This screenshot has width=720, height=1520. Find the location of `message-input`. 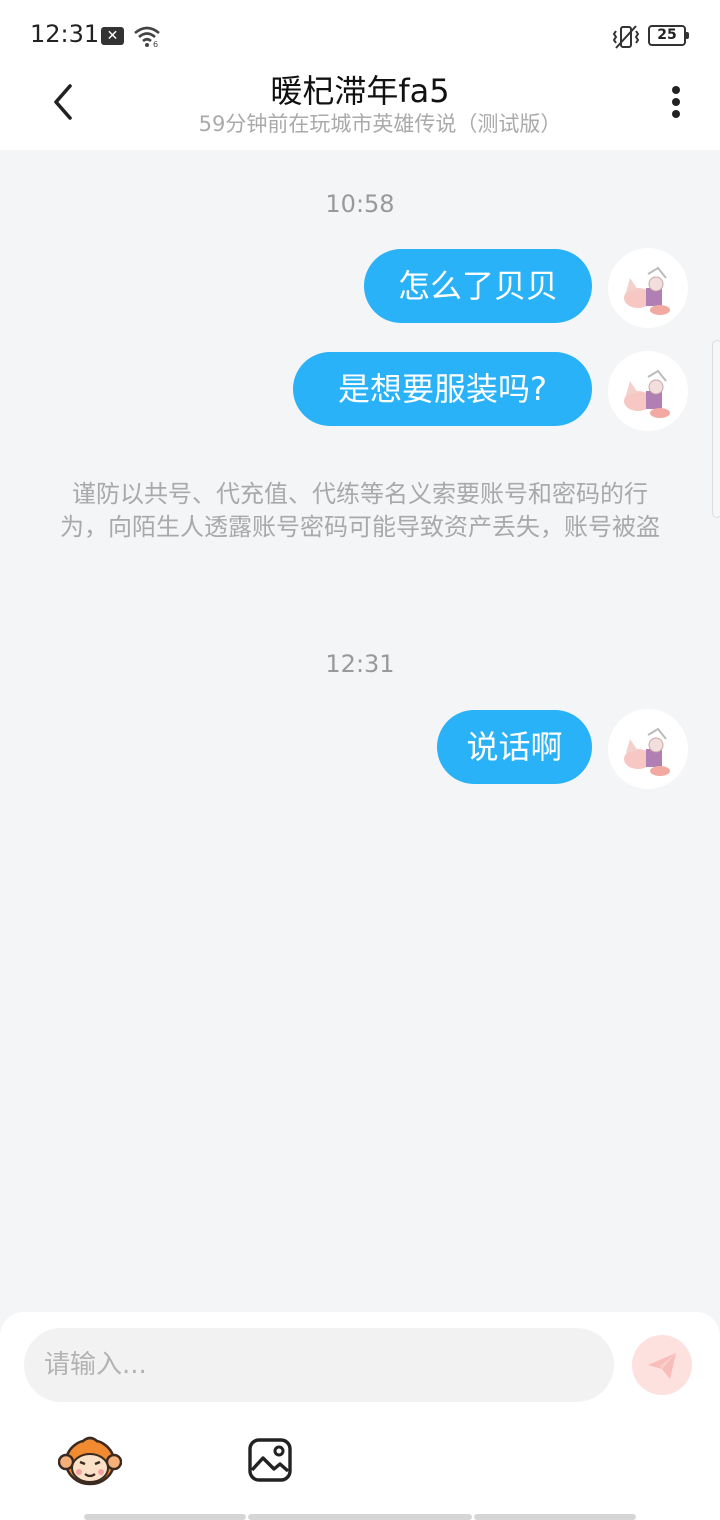

message-input is located at coordinates (319, 1365).